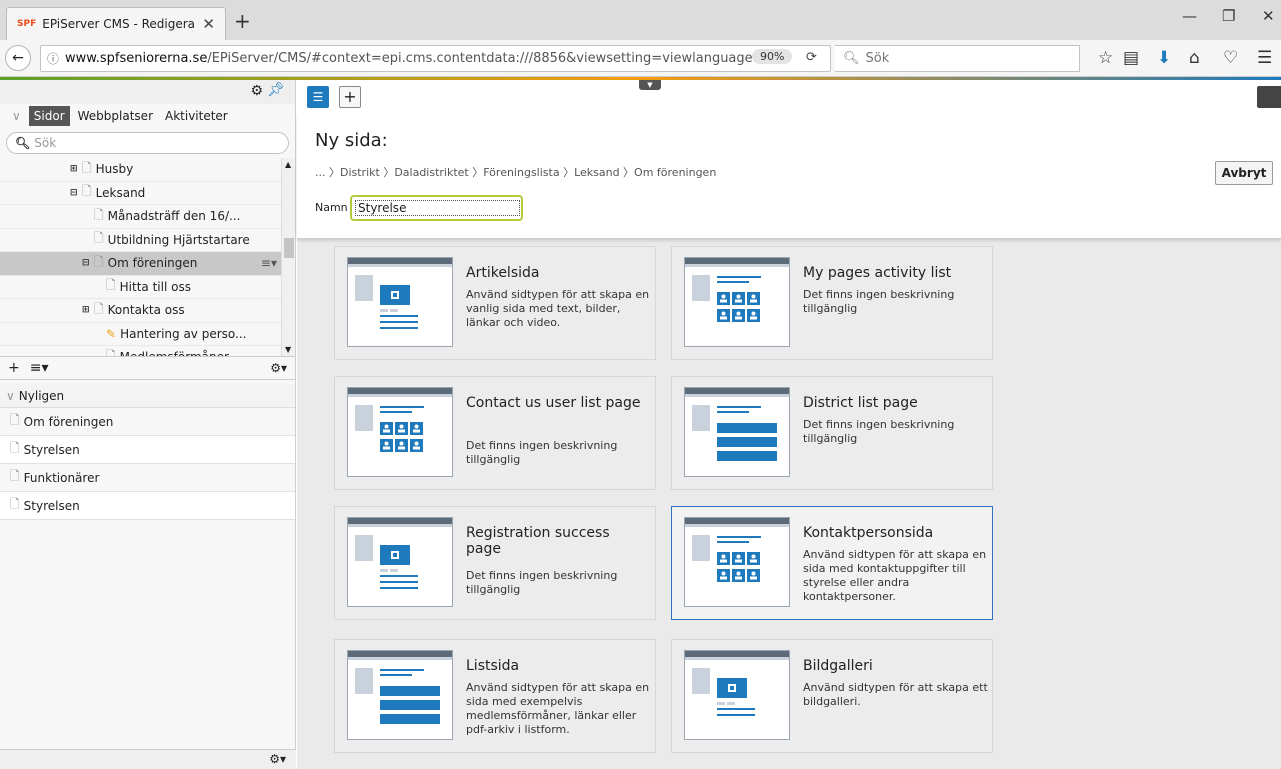  I want to click on tab-webbplatser: Webbplatser, so click(115, 116).